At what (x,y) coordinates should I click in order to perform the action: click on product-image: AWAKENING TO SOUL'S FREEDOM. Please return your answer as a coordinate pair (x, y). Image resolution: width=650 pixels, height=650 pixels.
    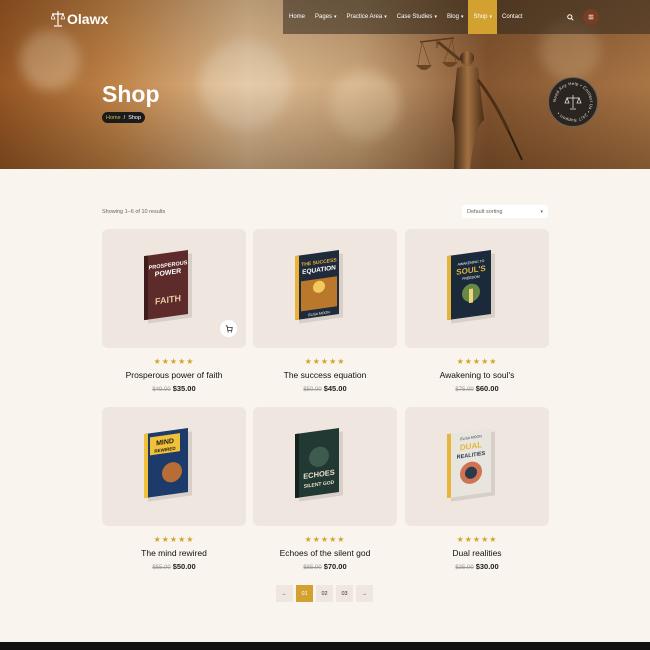
    Looking at the image, I should click on (477, 288).